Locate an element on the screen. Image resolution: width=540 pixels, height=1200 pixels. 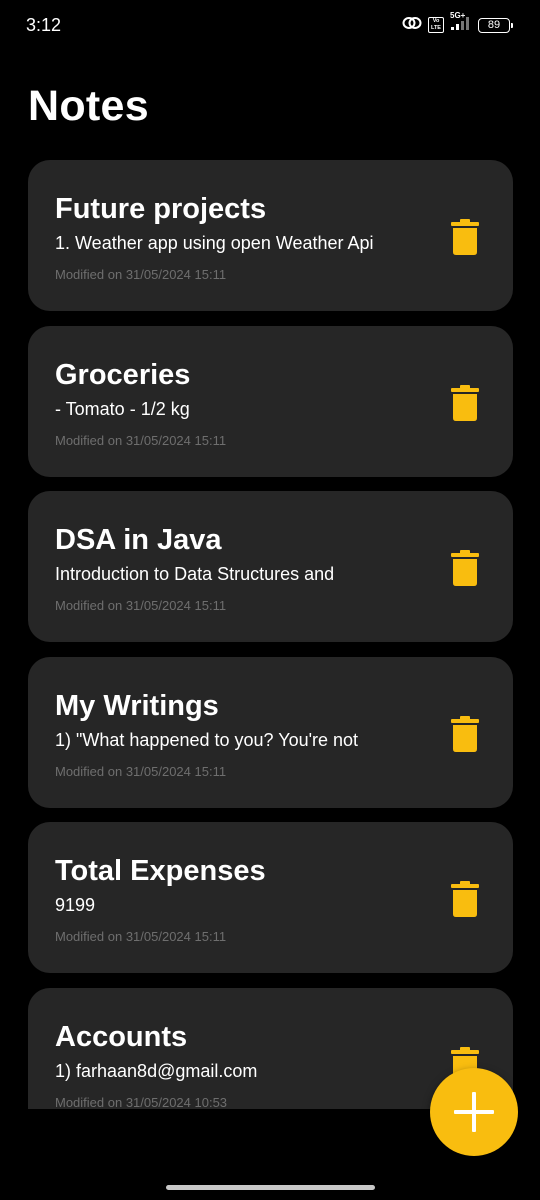
note-preview: 1) farhaan8d@gmail.com is located at coordinates (156, 1071).